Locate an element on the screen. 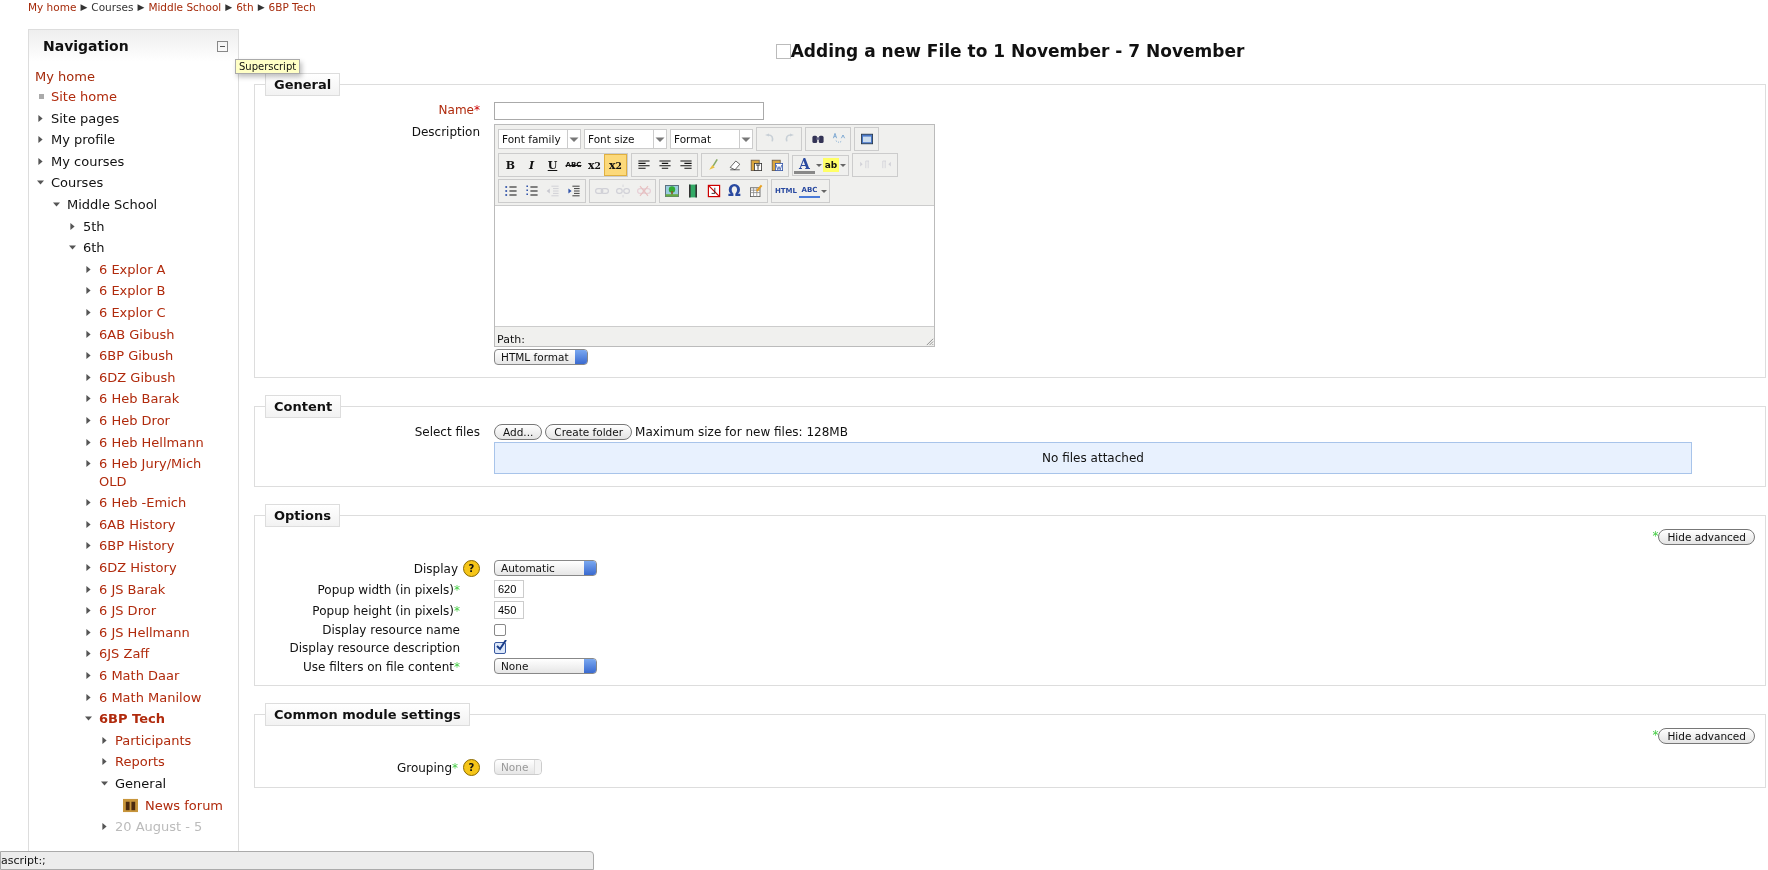  select-field: None is located at coordinates (545, 666).